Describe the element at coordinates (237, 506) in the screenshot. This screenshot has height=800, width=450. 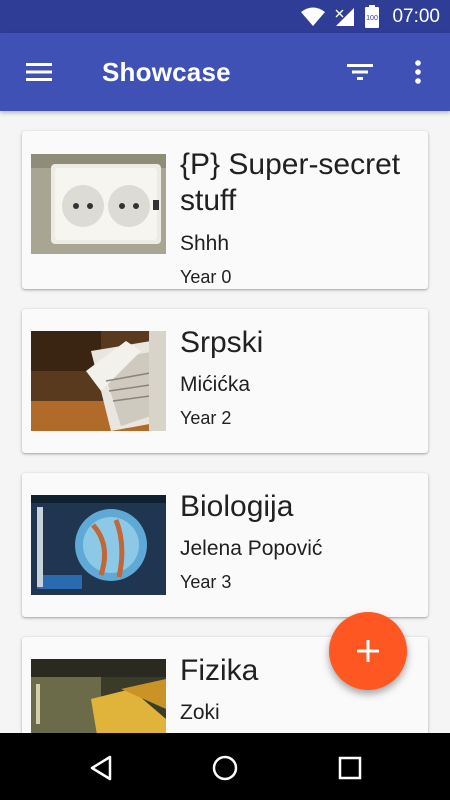
I see `course-title: Biologija` at that location.